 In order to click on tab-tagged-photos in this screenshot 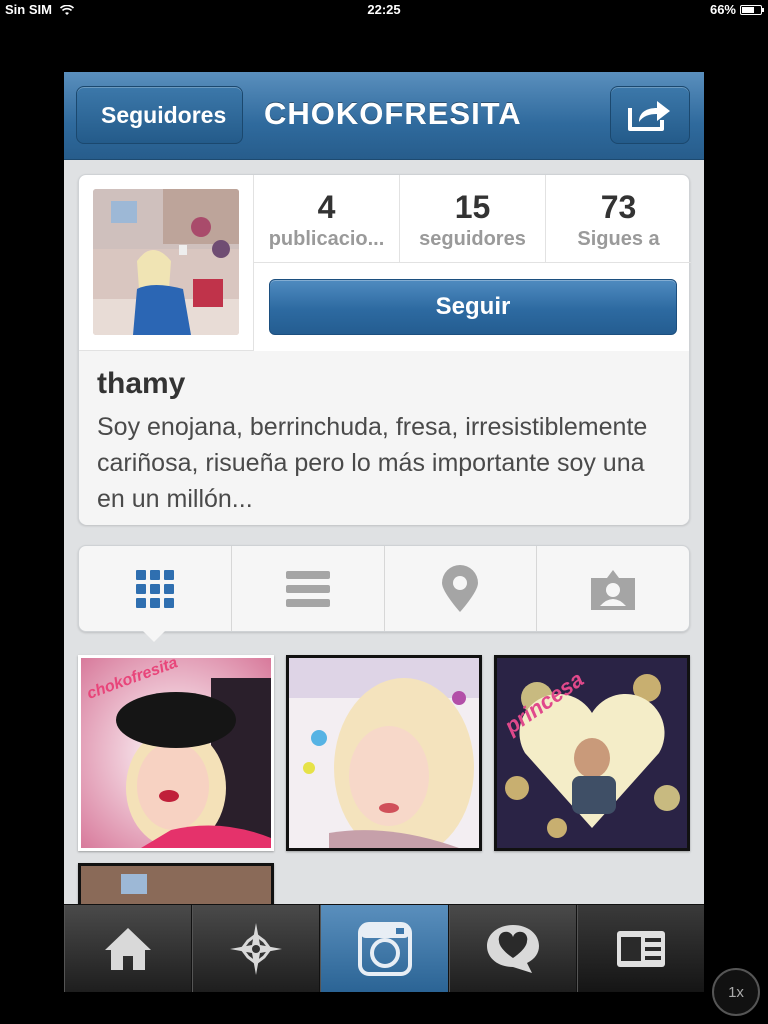, I will do `click(613, 588)`.